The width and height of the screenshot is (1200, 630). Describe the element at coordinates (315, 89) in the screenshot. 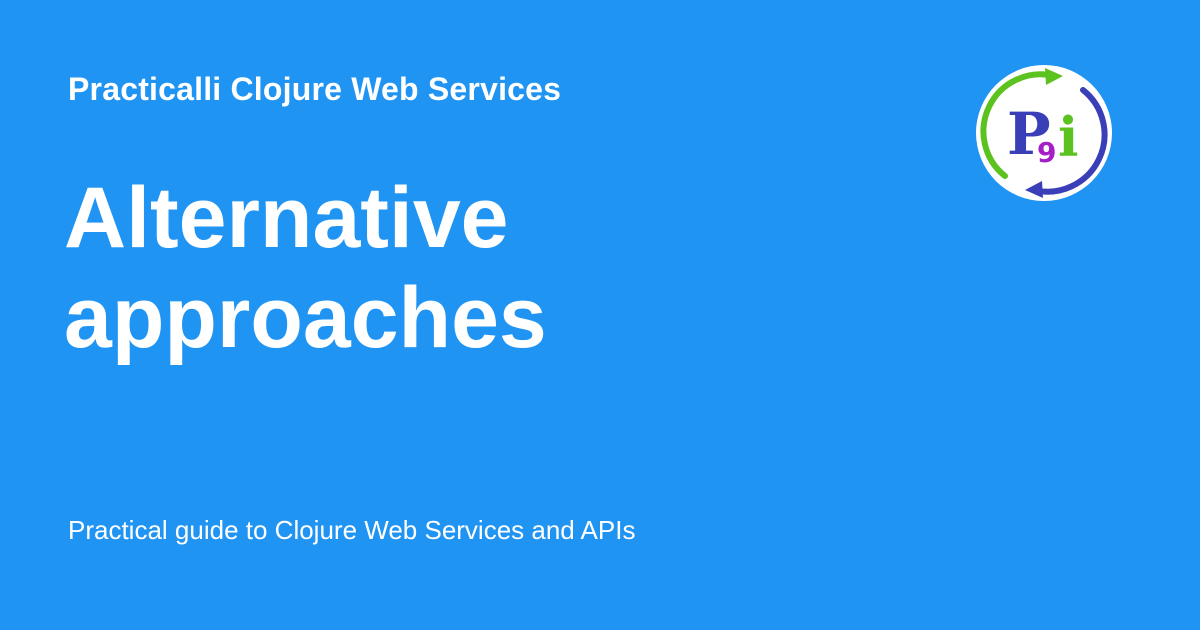

I see `site-name: Practicalli Clojure Web Services` at that location.